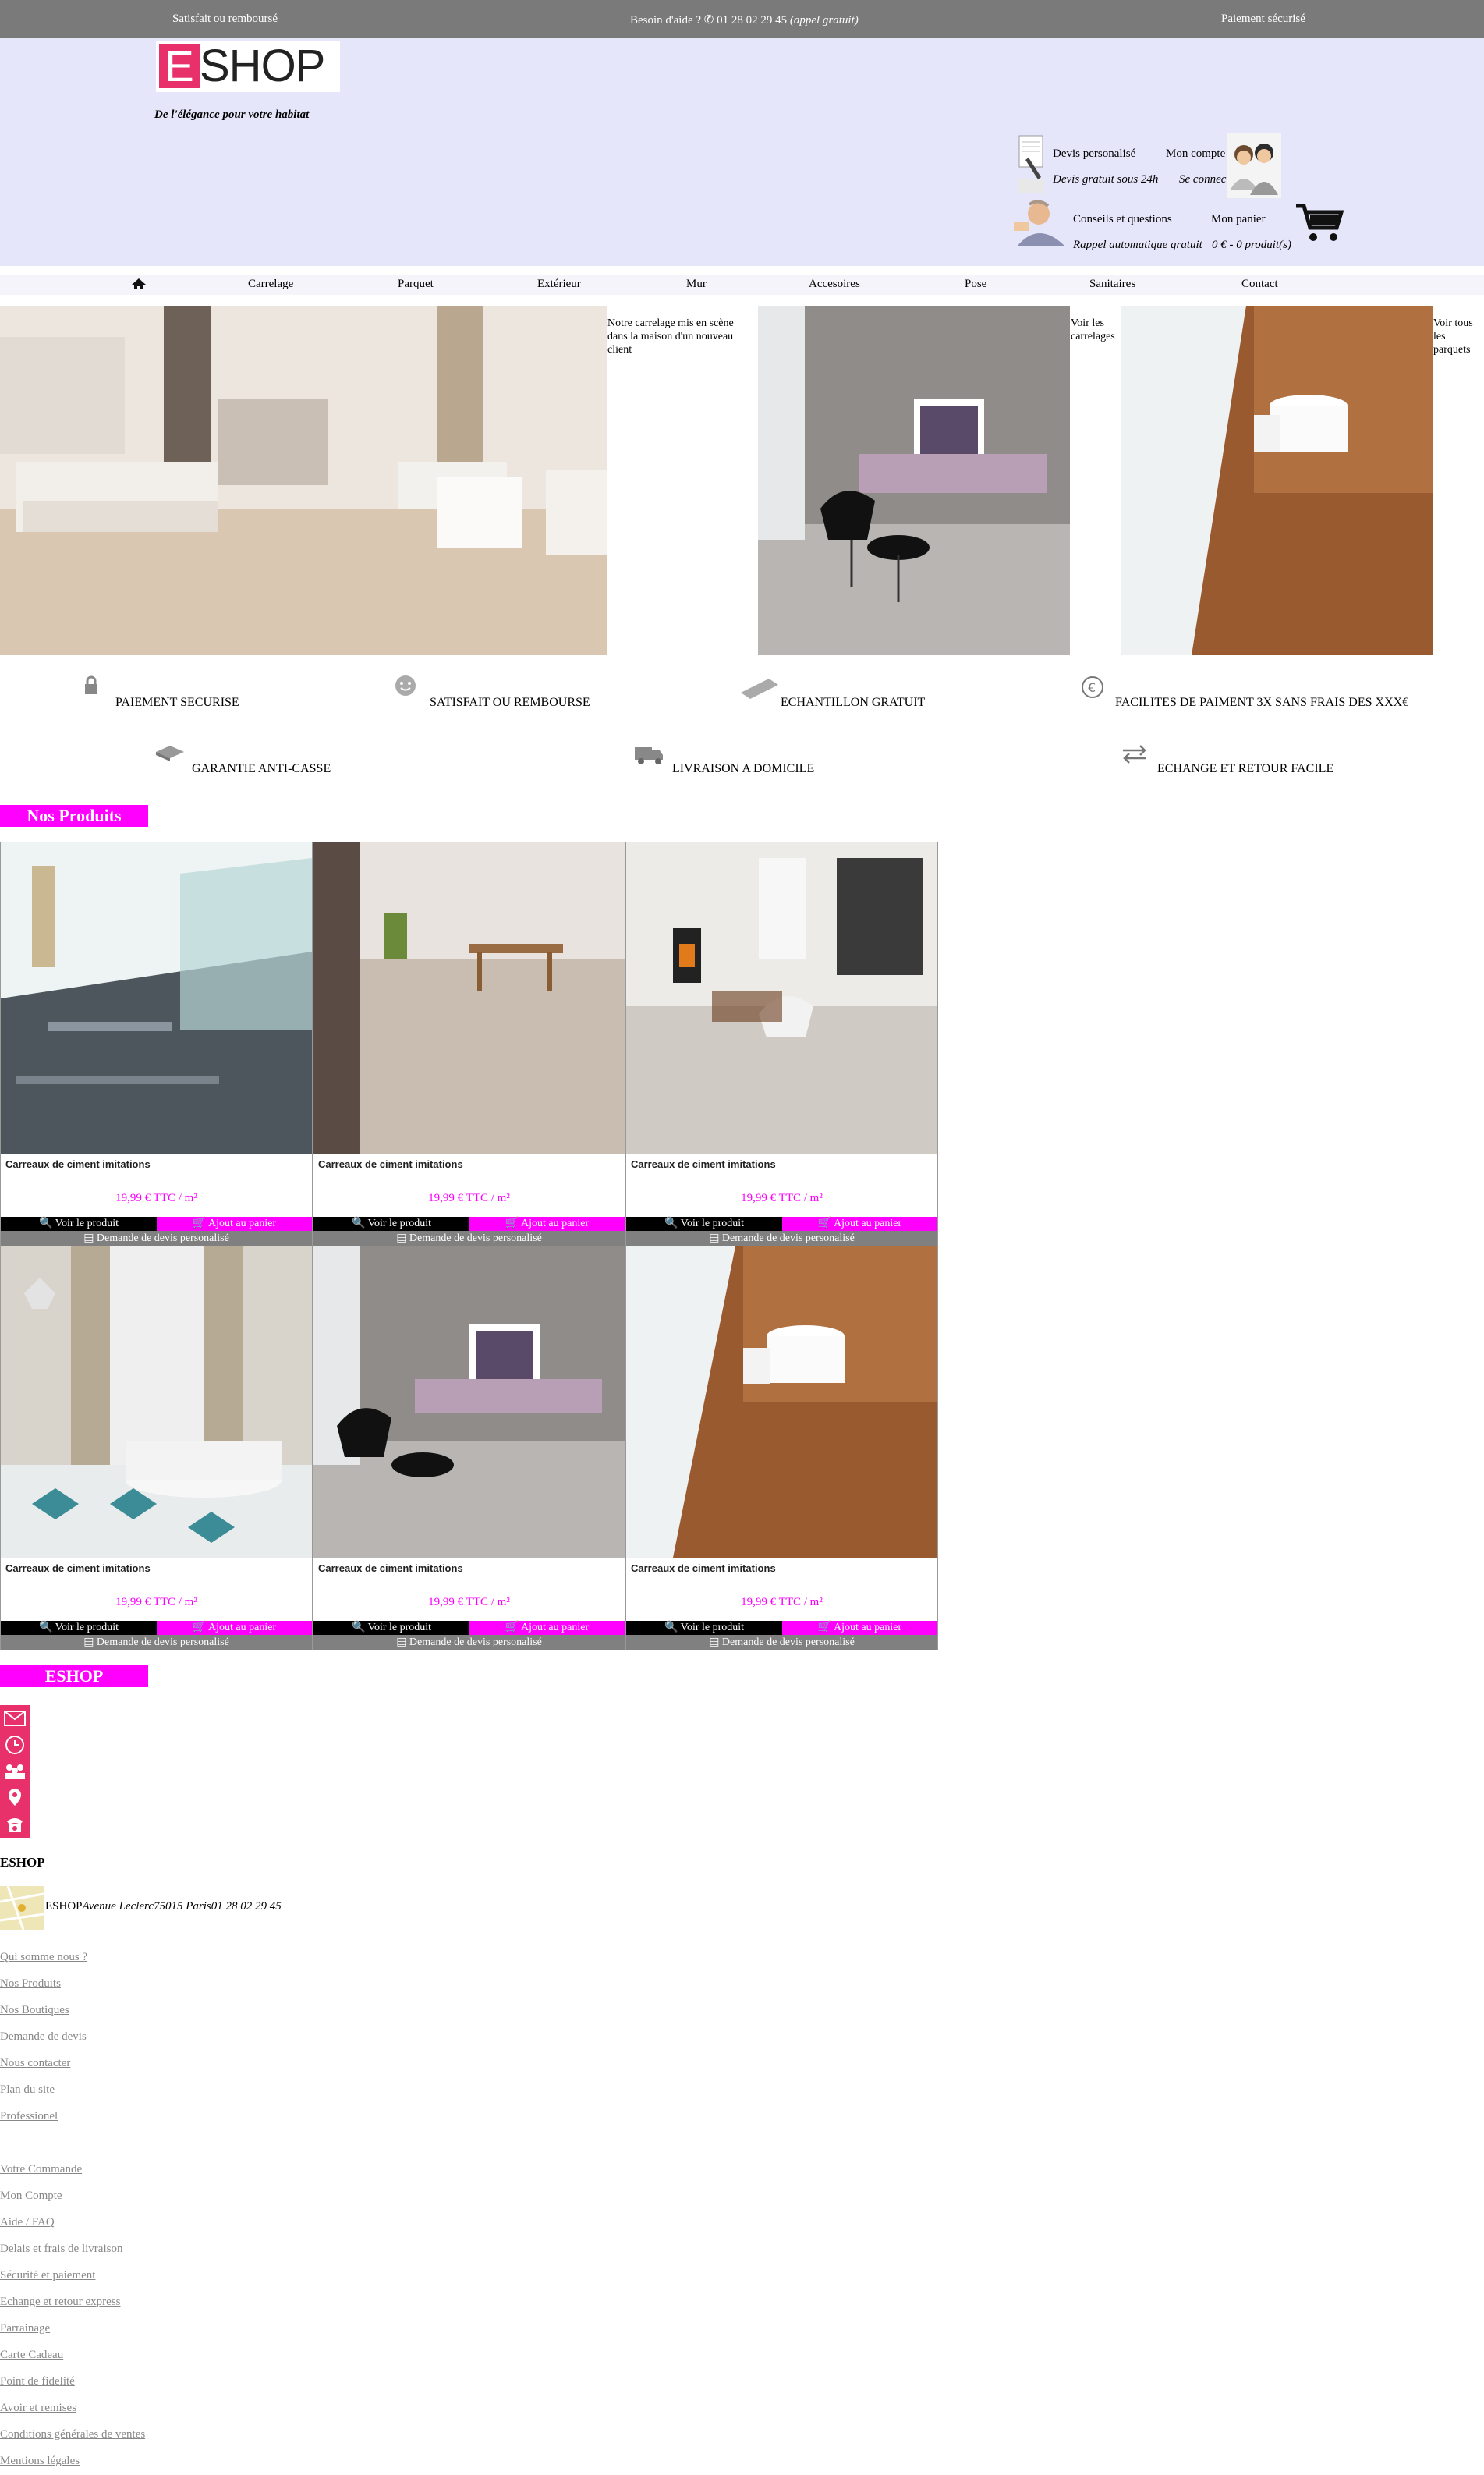 This screenshot has width=1484, height=2475. I want to click on footer-link-sitemap: Plan du site, so click(43, 2089).